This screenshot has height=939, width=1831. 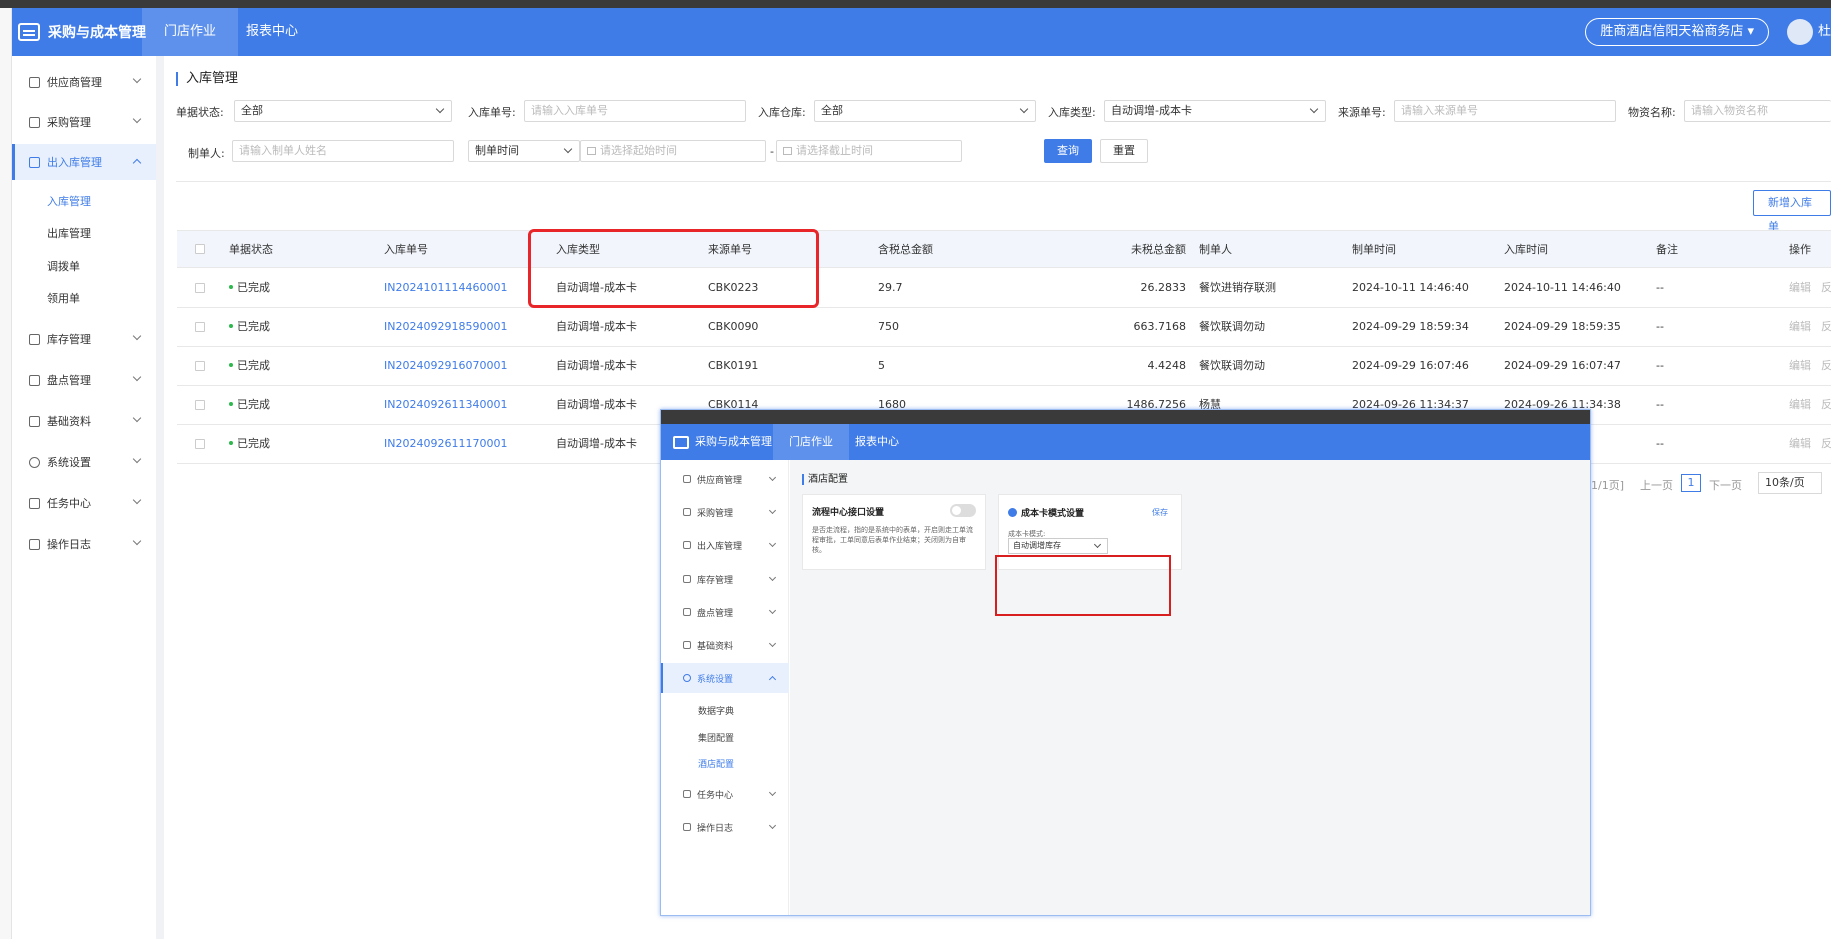 What do you see at coordinates (200, 249) in the screenshot?
I see `select-all-checkbox` at bounding box center [200, 249].